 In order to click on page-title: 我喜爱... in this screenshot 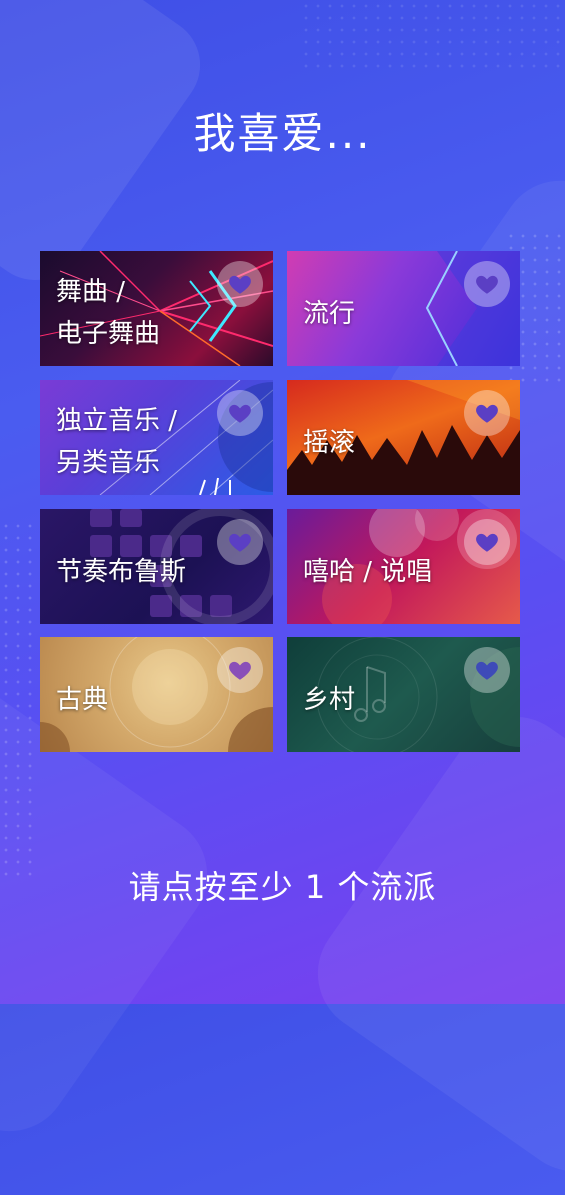, I will do `click(282, 133)`.